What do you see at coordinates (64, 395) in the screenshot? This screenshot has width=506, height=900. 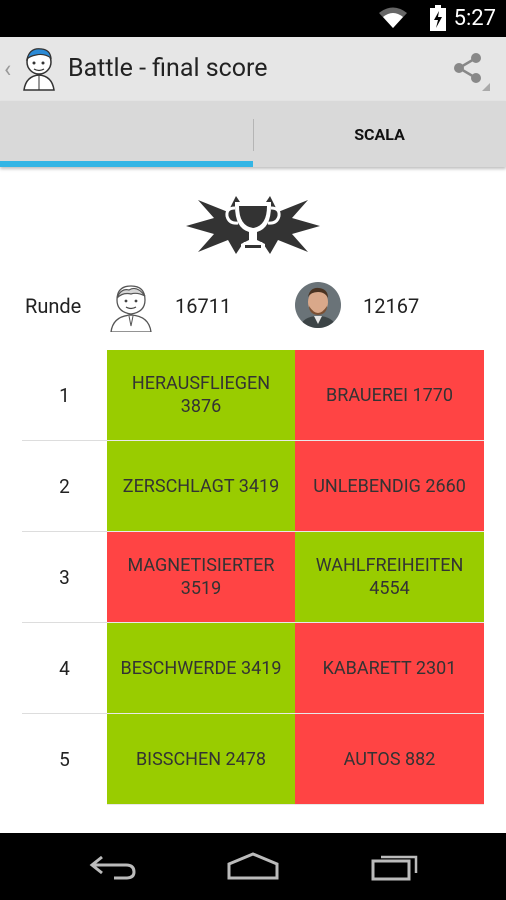 I see `round-number: 1` at bounding box center [64, 395].